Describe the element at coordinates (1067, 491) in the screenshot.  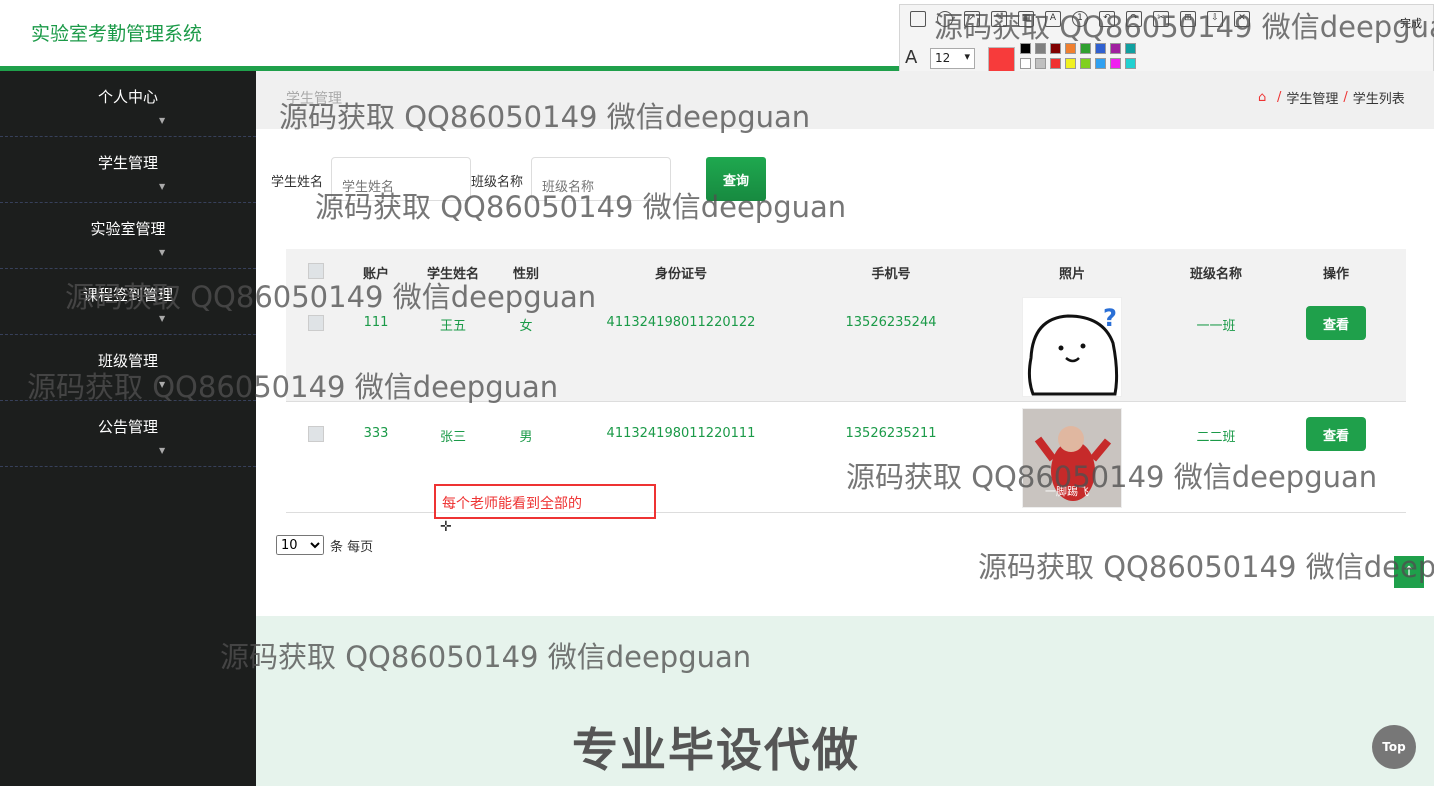
I see `photo-caption: 一脚踢飞` at that location.